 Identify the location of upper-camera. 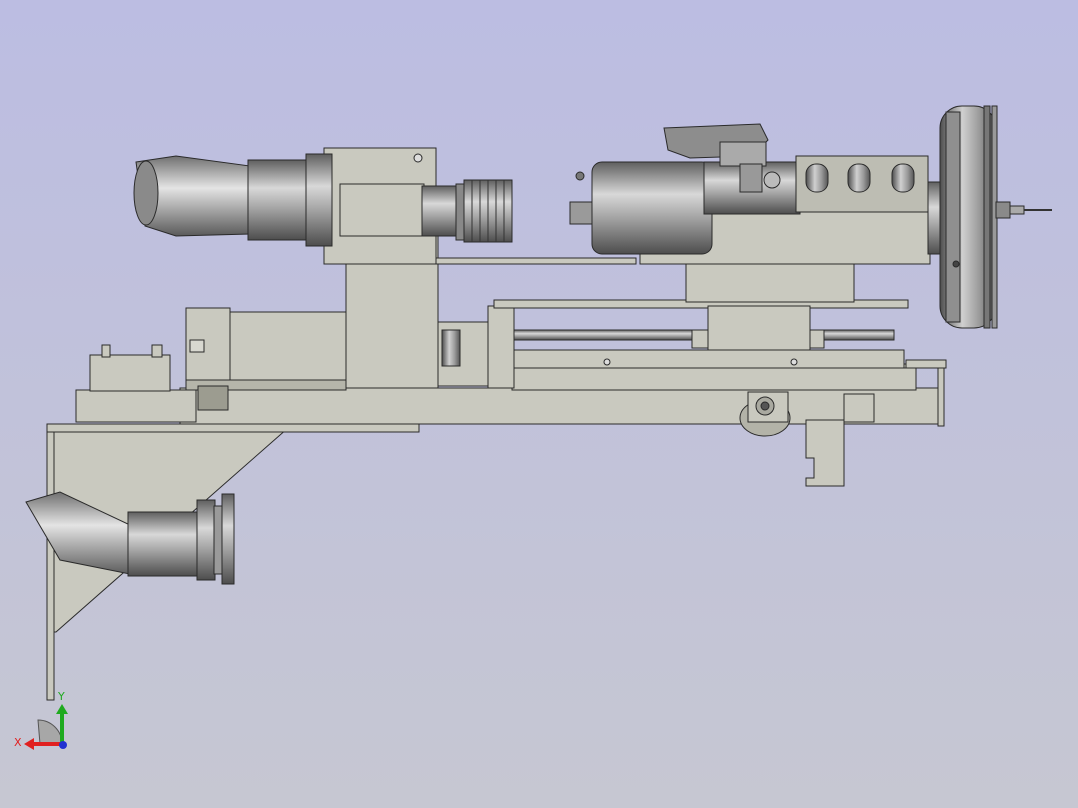
(323, 200).